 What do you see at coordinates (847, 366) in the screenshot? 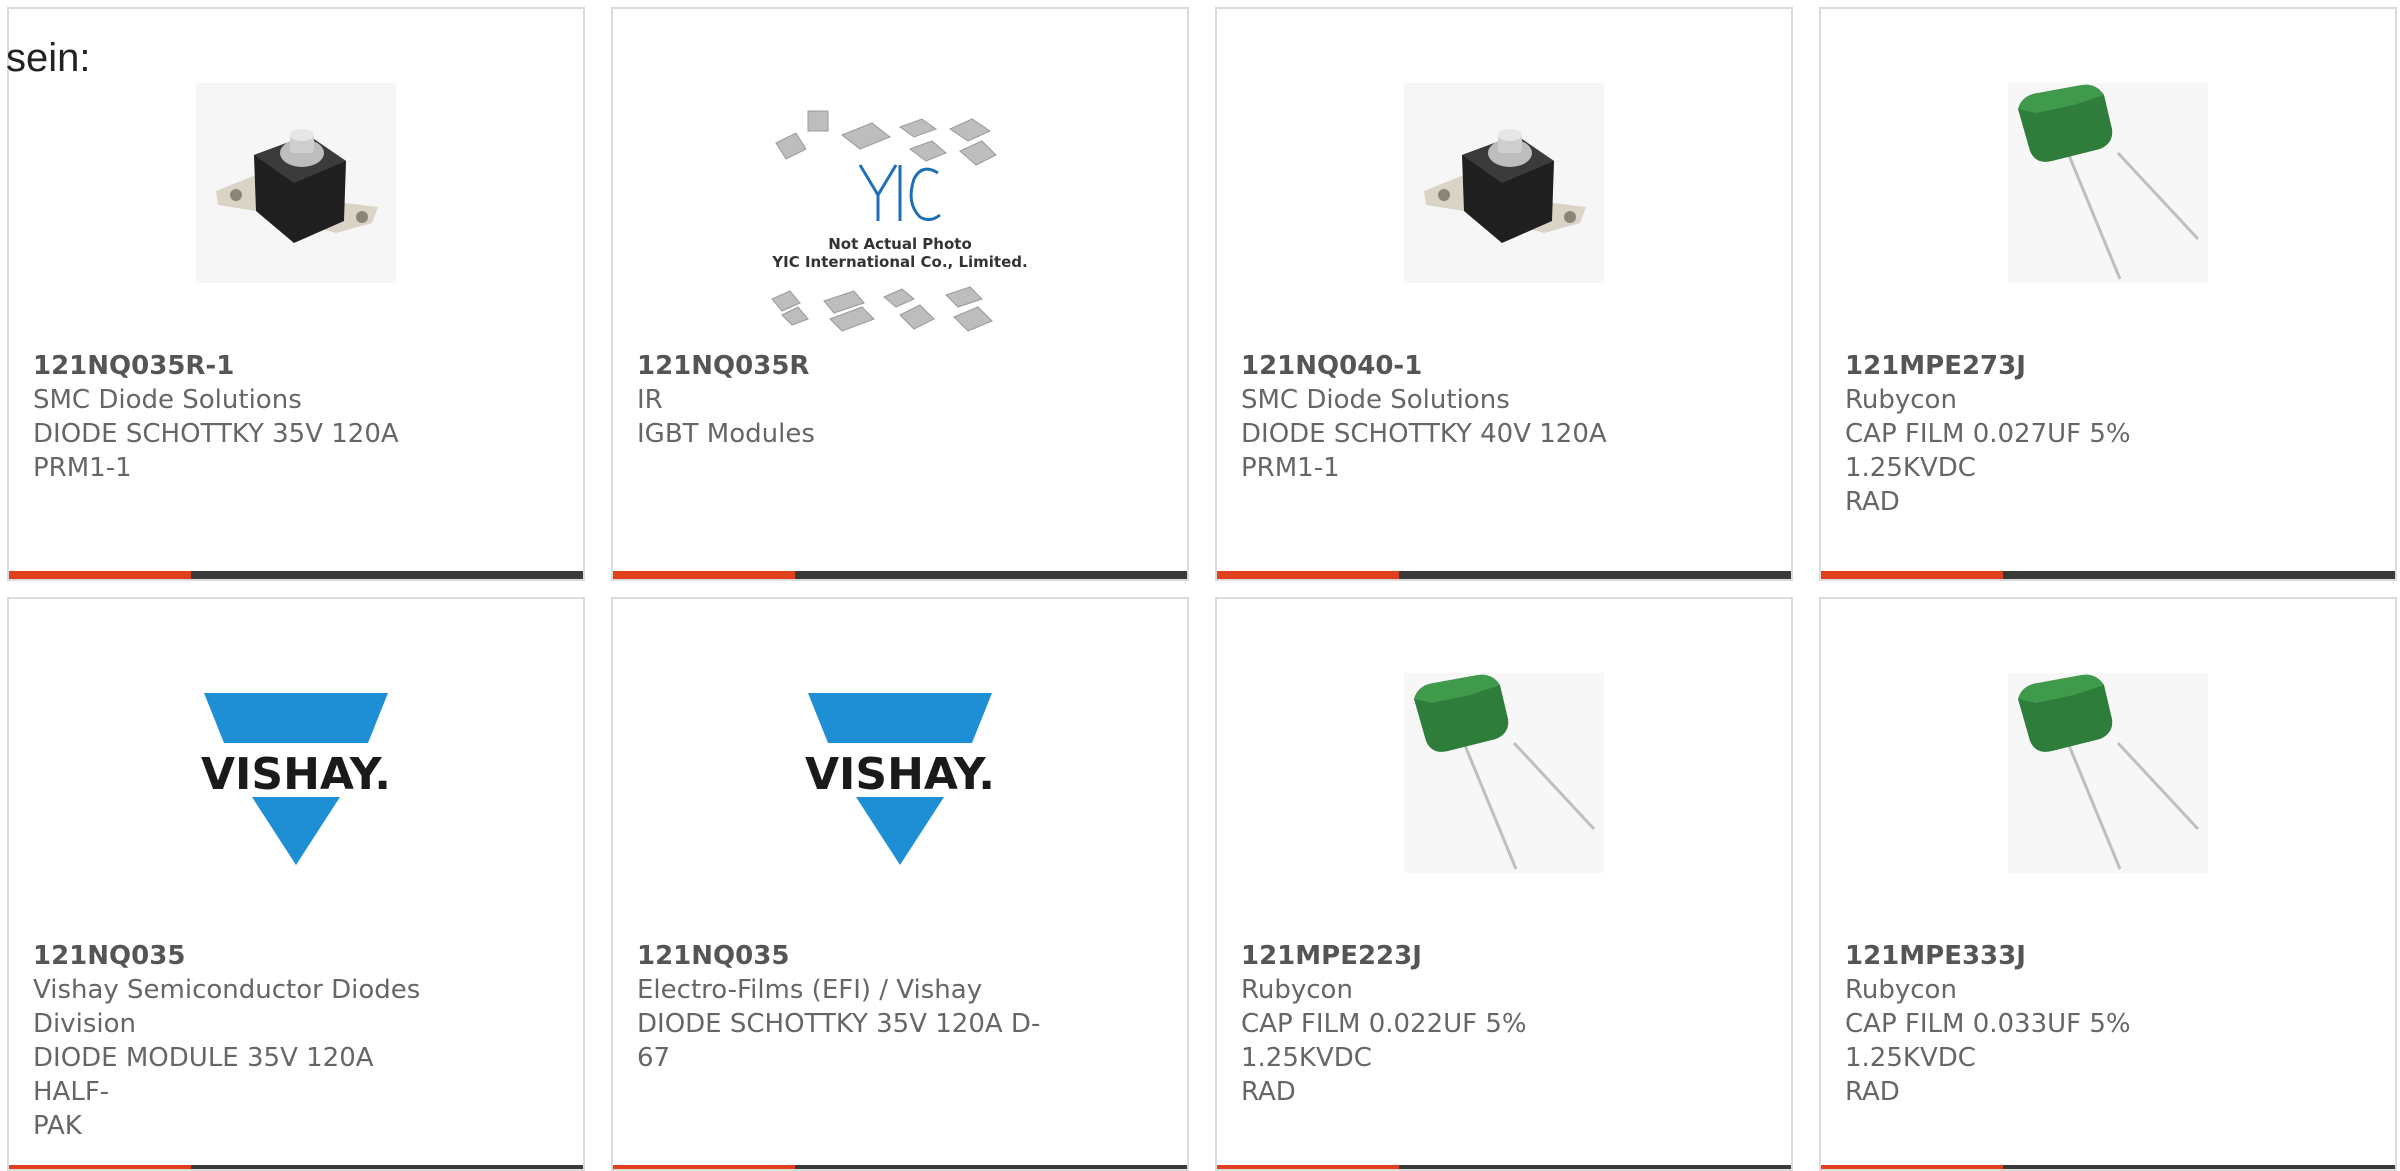
I see `part-number: 121NQ035R` at bounding box center [847, 366].